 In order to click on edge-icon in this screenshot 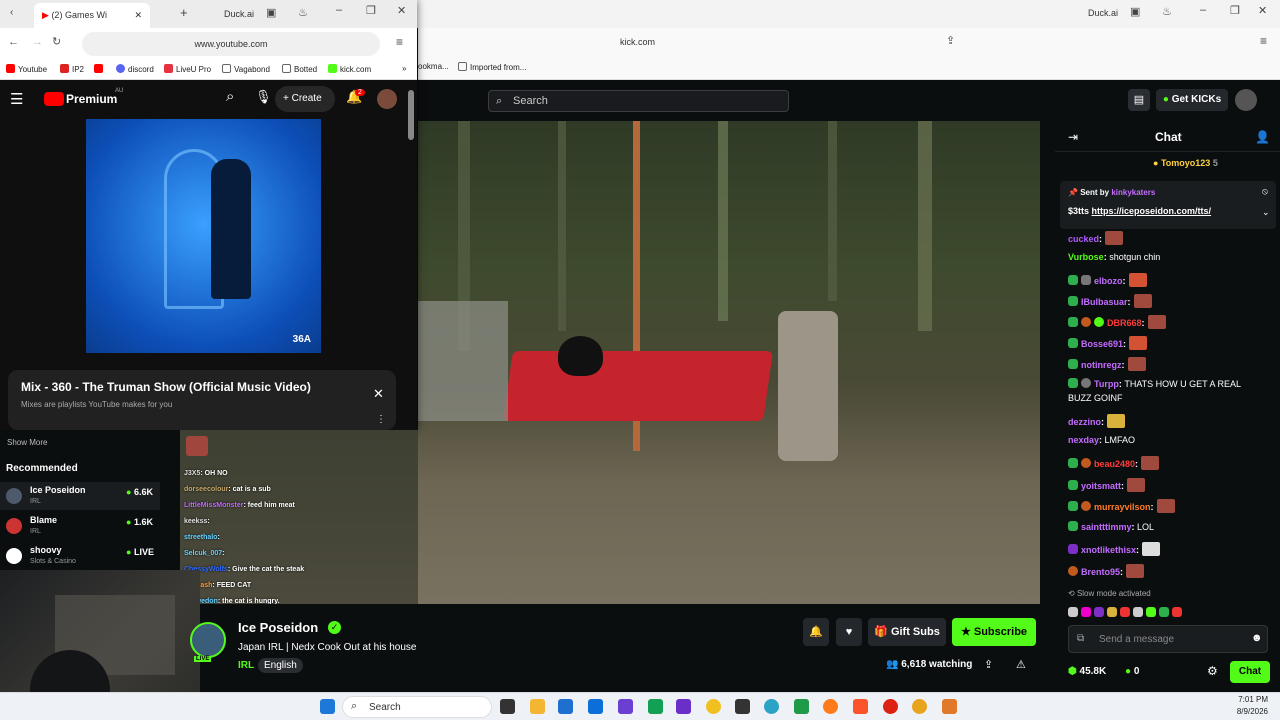, I will do `click(771, 706)`.